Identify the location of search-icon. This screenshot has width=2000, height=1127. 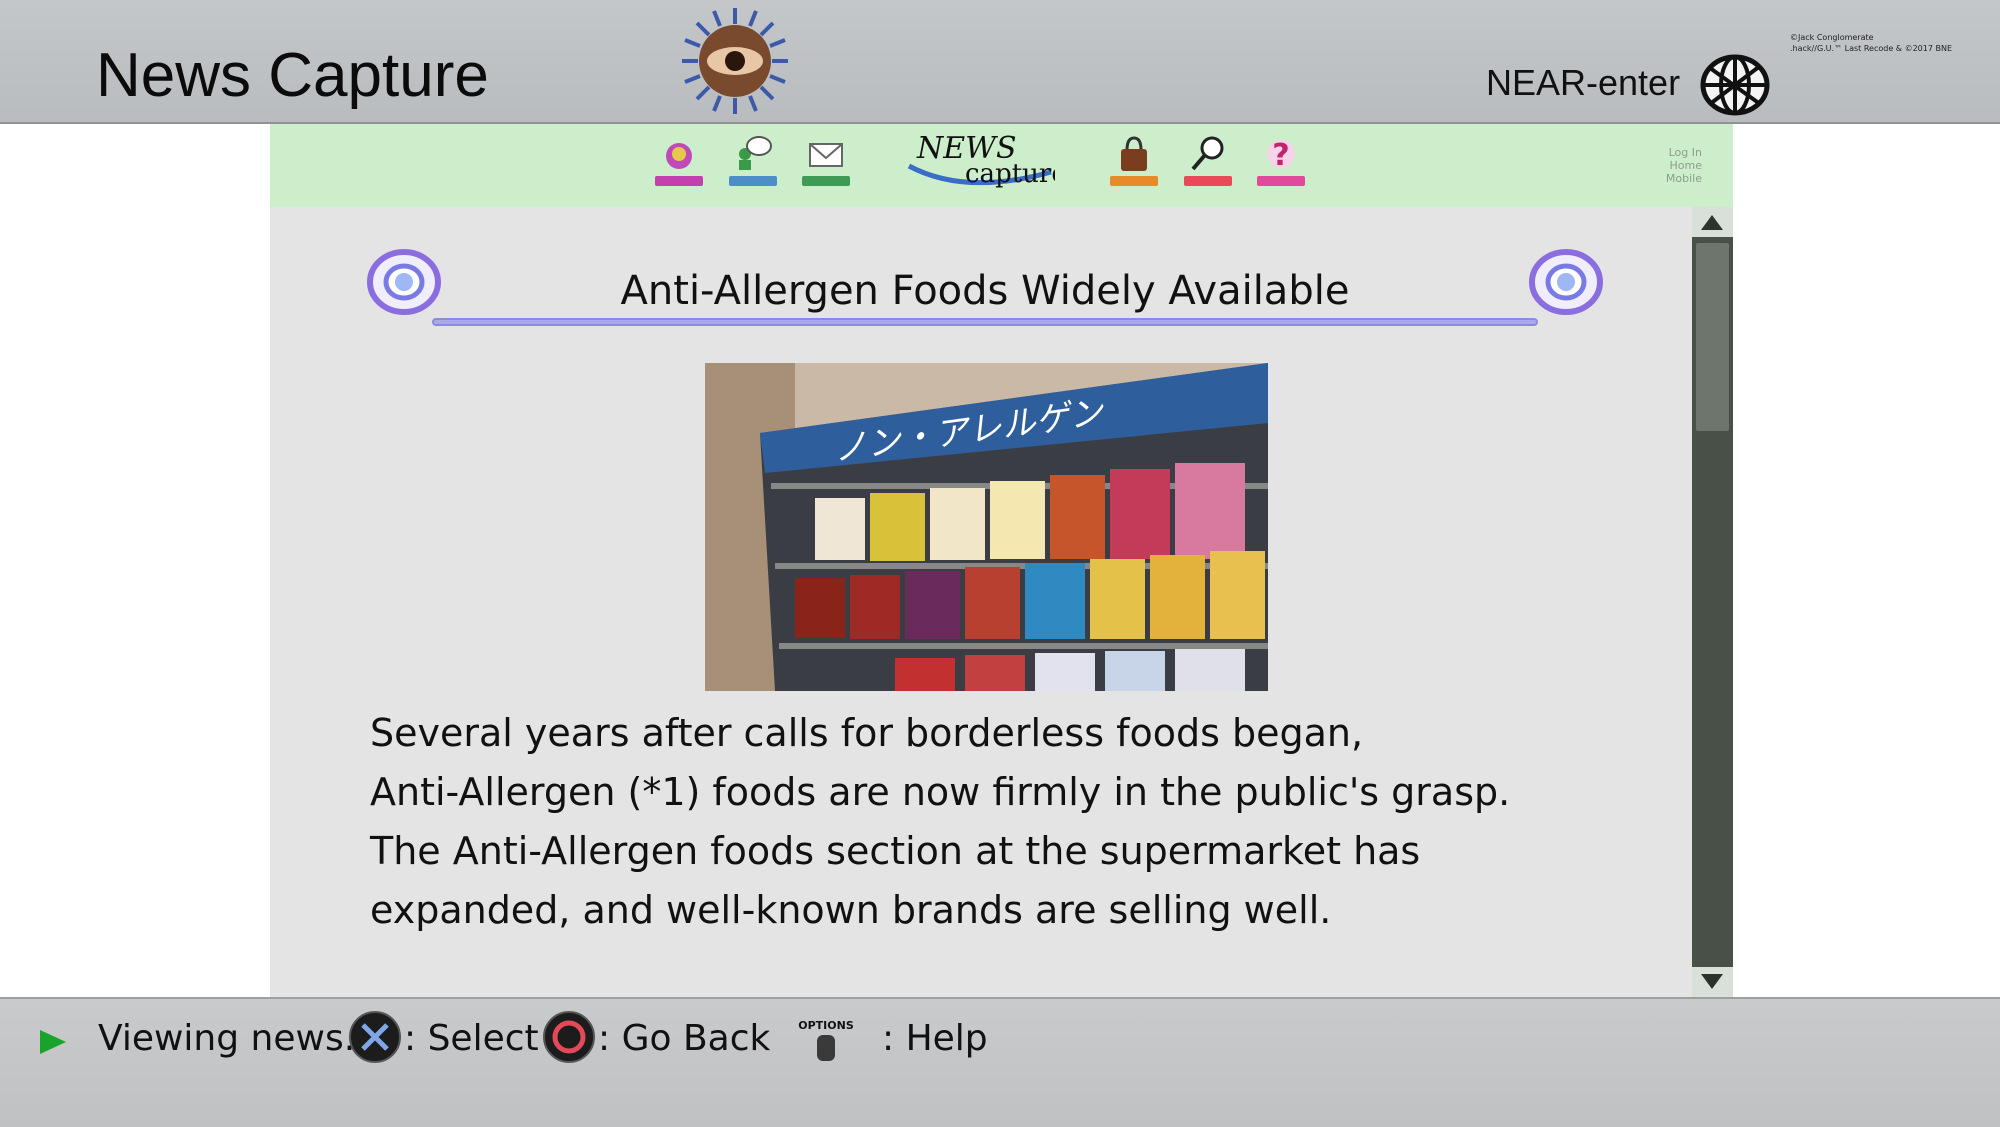
(1208, 160).